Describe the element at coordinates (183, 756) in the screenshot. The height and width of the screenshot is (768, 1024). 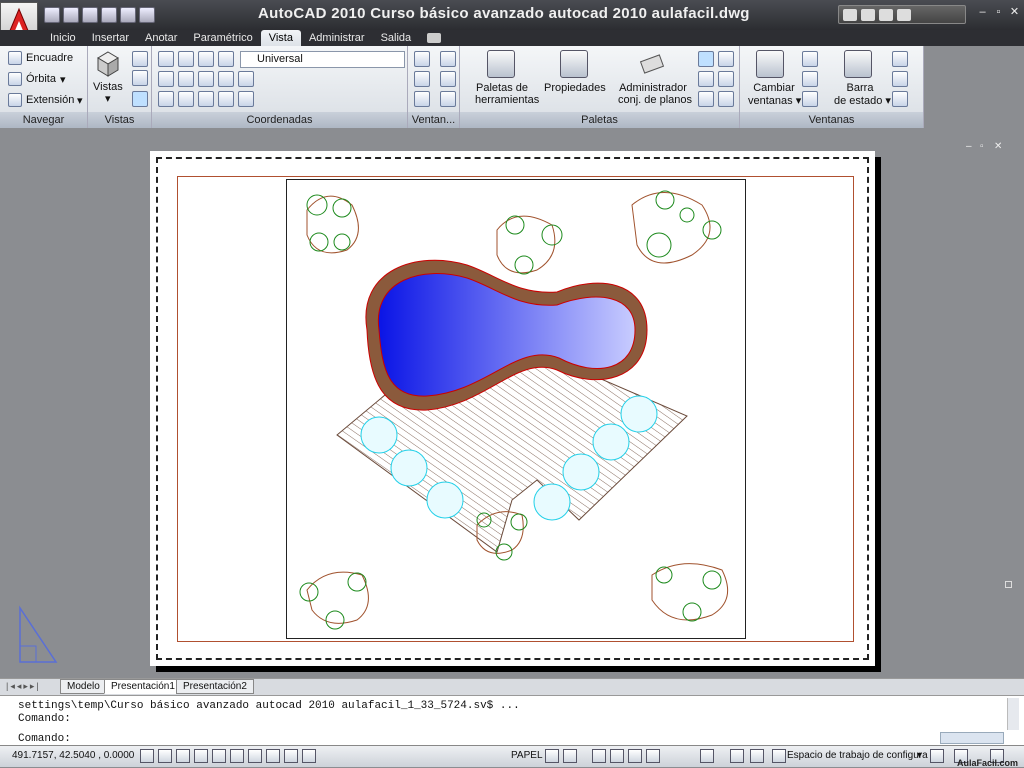
I see `ortho-icon` at that location.